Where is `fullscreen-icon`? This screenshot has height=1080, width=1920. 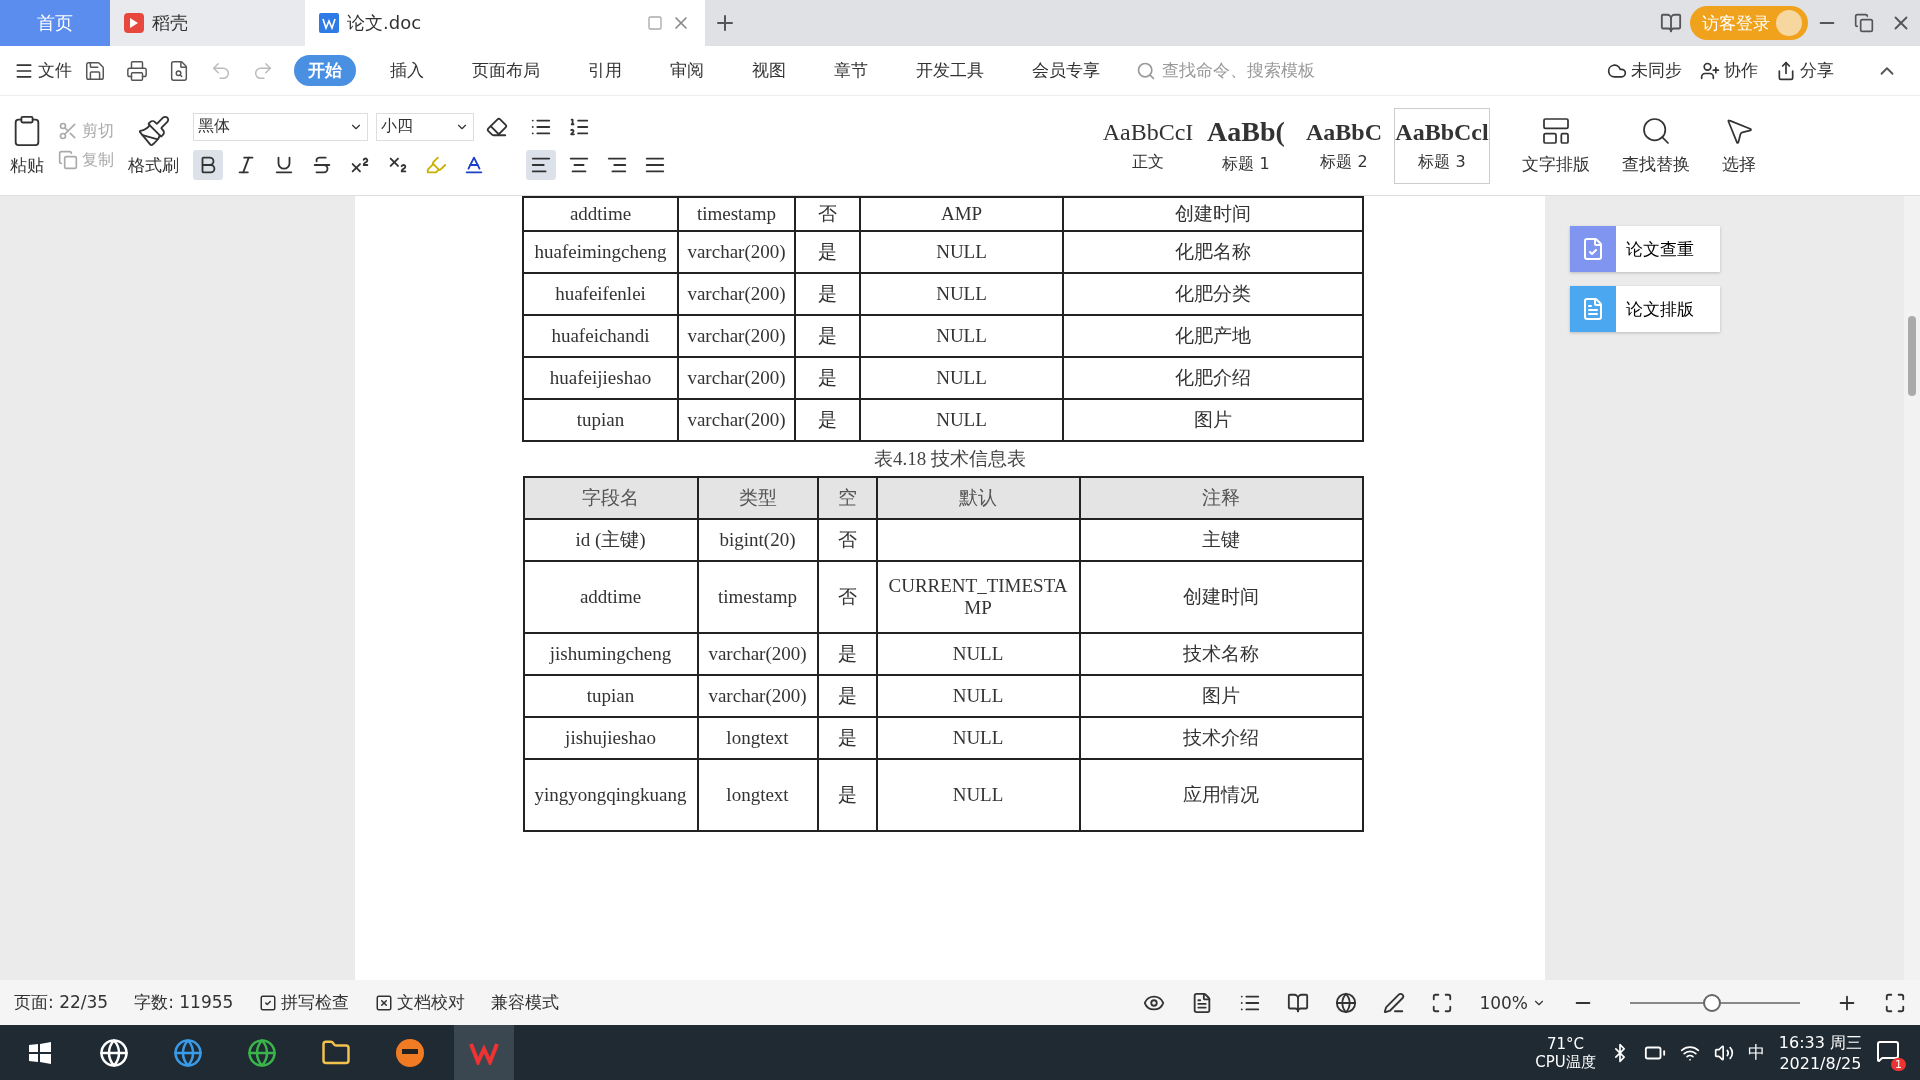 fullscreen-icon is located at coordinates (1895, 1002).